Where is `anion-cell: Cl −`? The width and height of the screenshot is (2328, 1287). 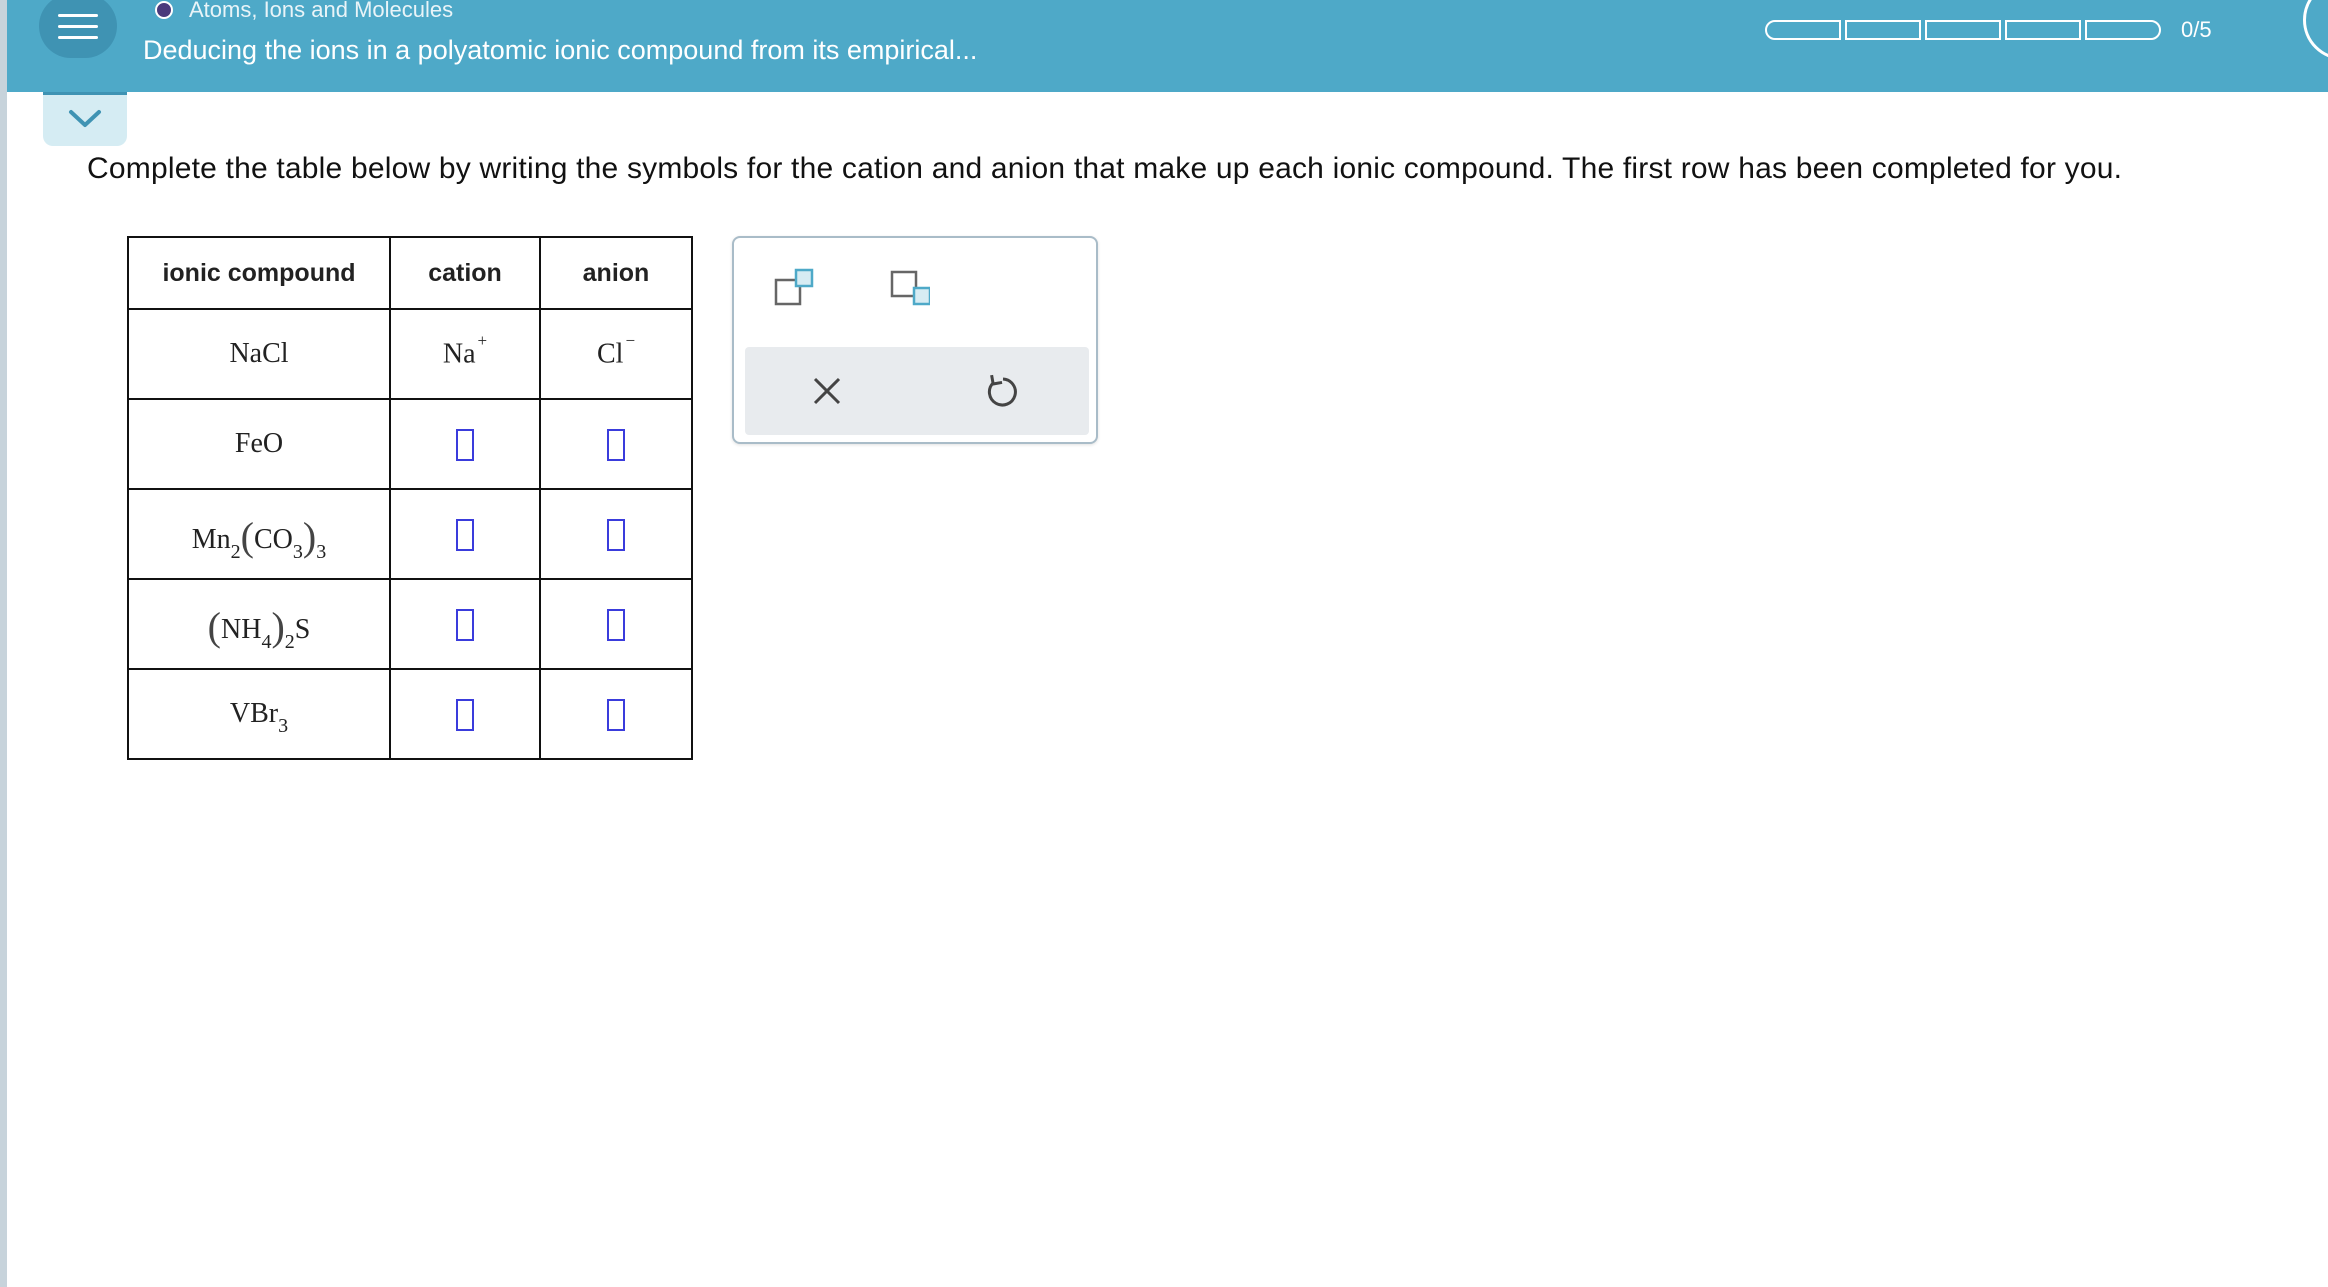
anion-cell: Cl − is located at coordinates (616, 354).